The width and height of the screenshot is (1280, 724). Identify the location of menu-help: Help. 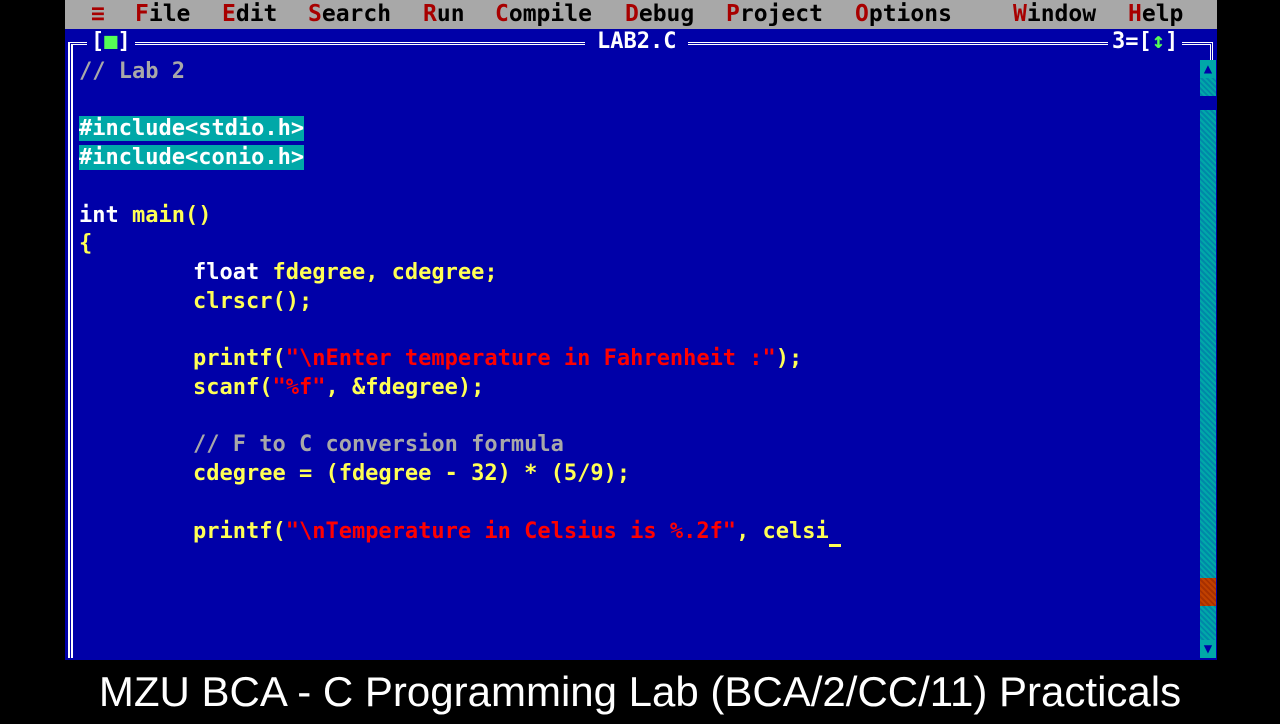
(1155, 14).